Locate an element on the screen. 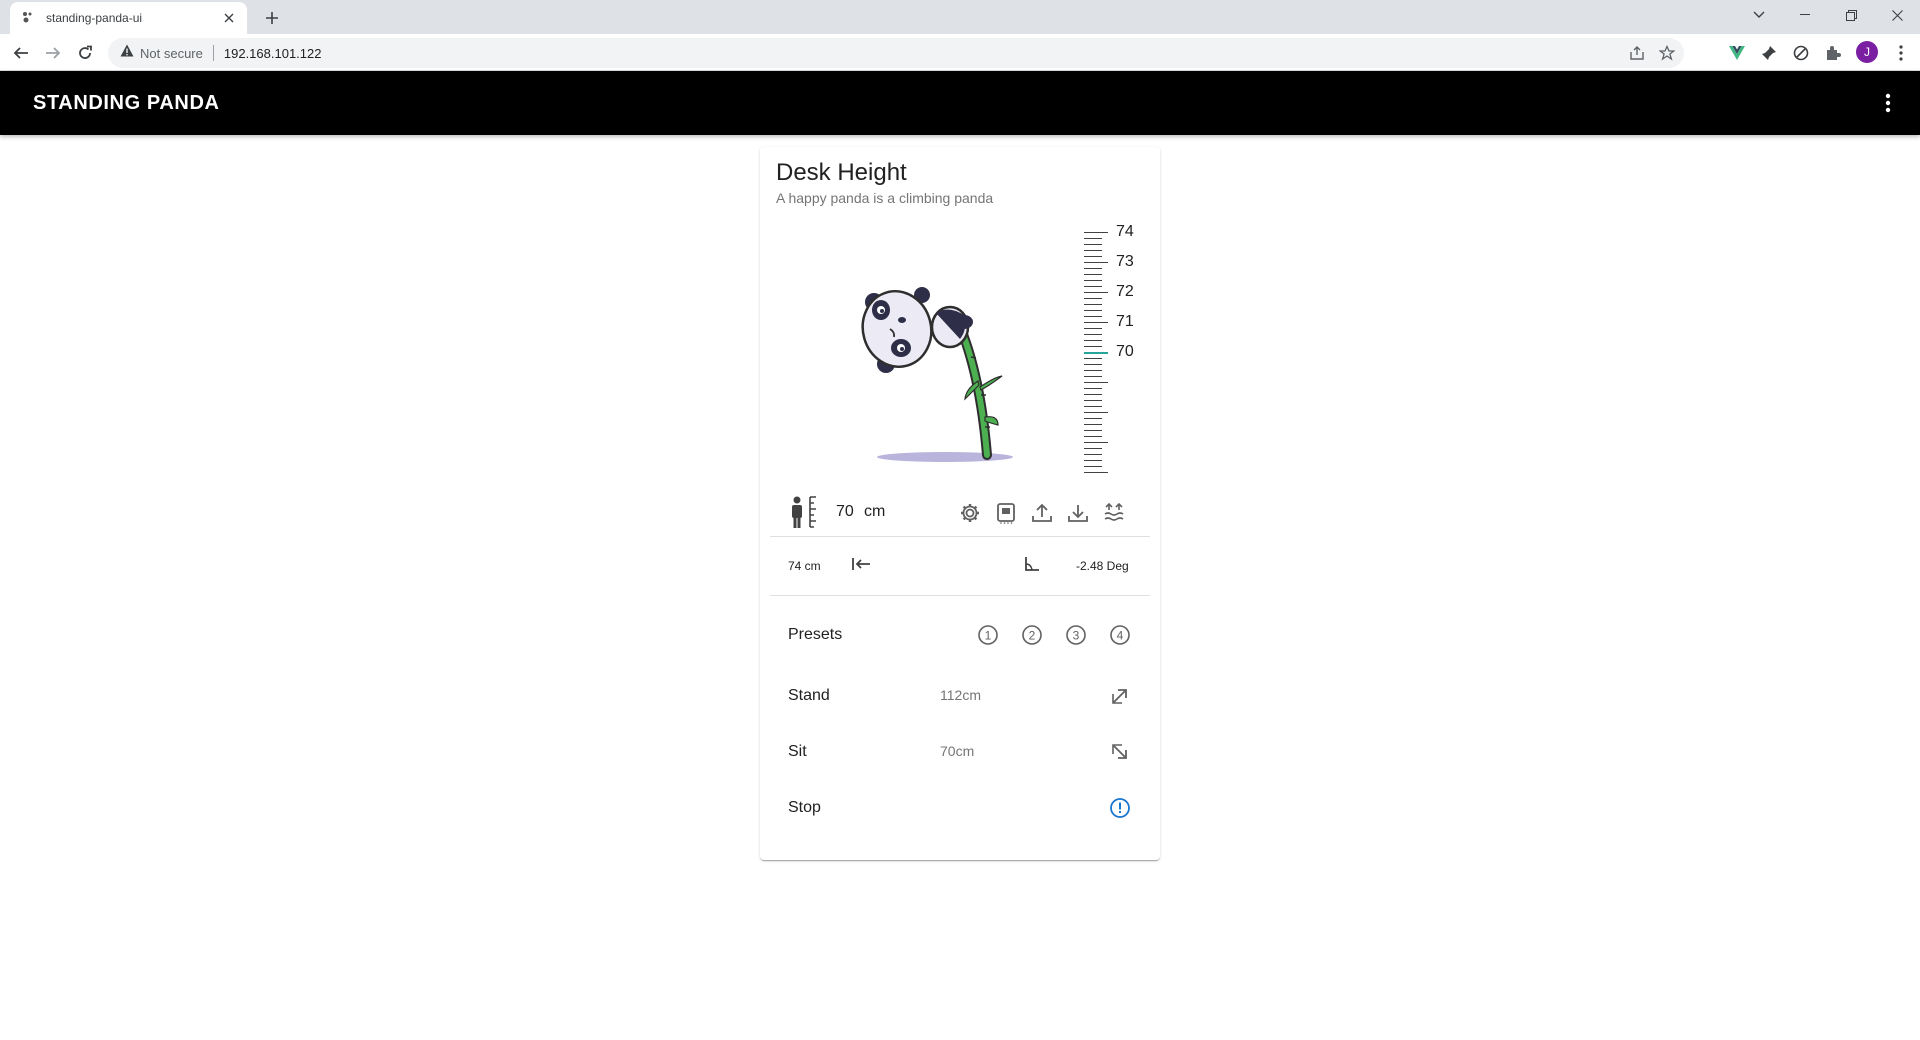  address-bar: Not secure 192.168.101.122 is located at coordinates (896, 53).